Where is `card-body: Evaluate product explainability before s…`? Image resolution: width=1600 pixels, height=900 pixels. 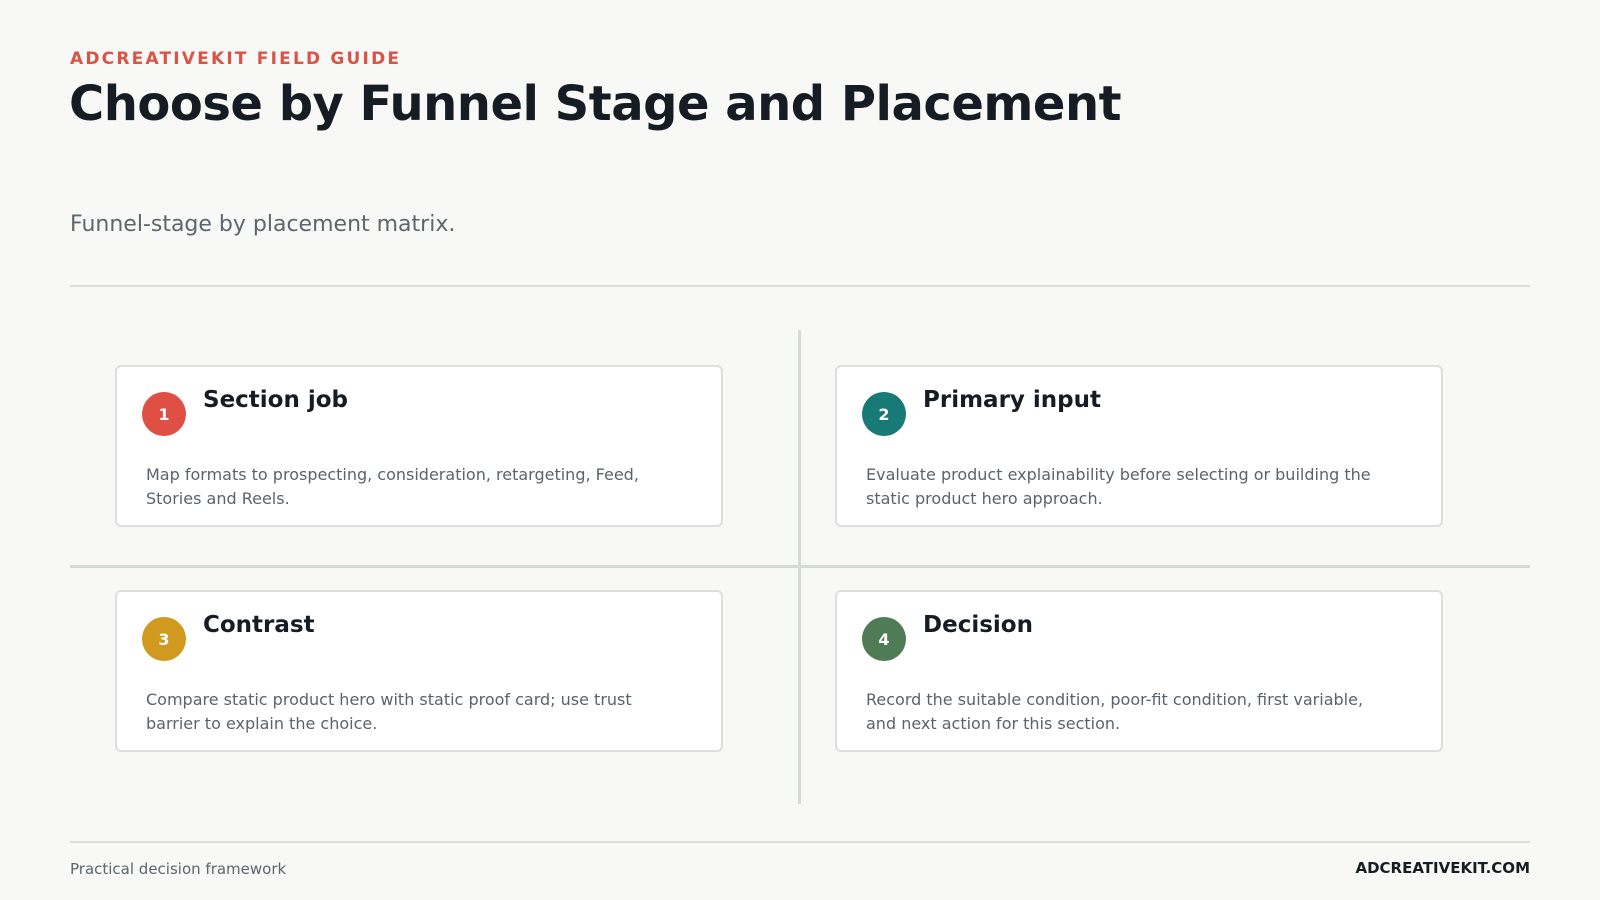
card-body: Evaluate product explainability before s… is located at coordinates (1118, 486).